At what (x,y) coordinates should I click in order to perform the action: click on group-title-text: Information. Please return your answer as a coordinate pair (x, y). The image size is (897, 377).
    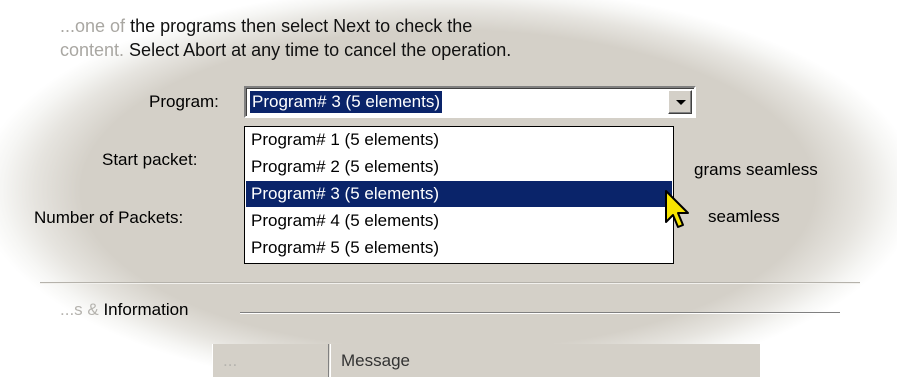
    Looking at the image, I should click on (143, 309).